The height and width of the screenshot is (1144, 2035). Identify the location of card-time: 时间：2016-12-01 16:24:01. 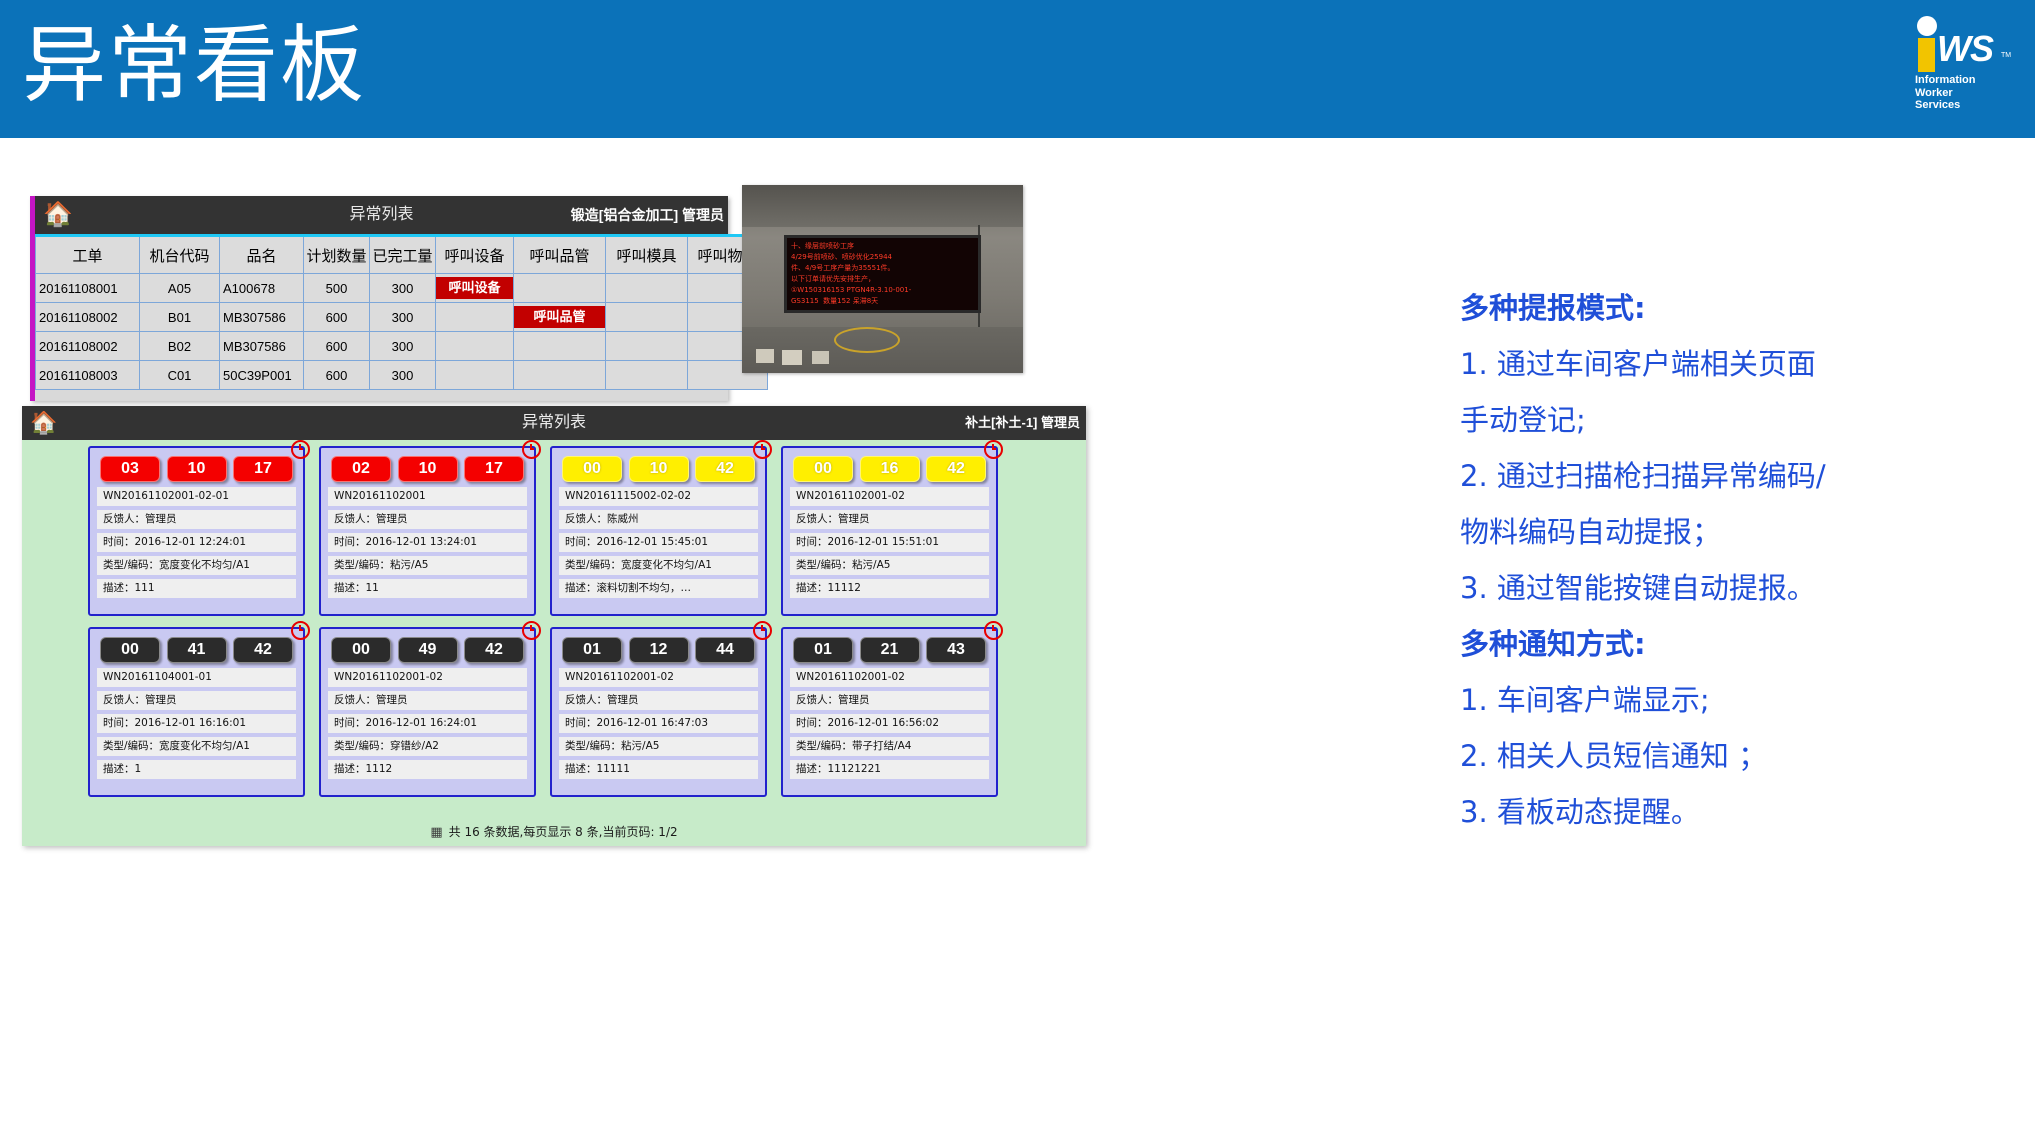
(427, 723).